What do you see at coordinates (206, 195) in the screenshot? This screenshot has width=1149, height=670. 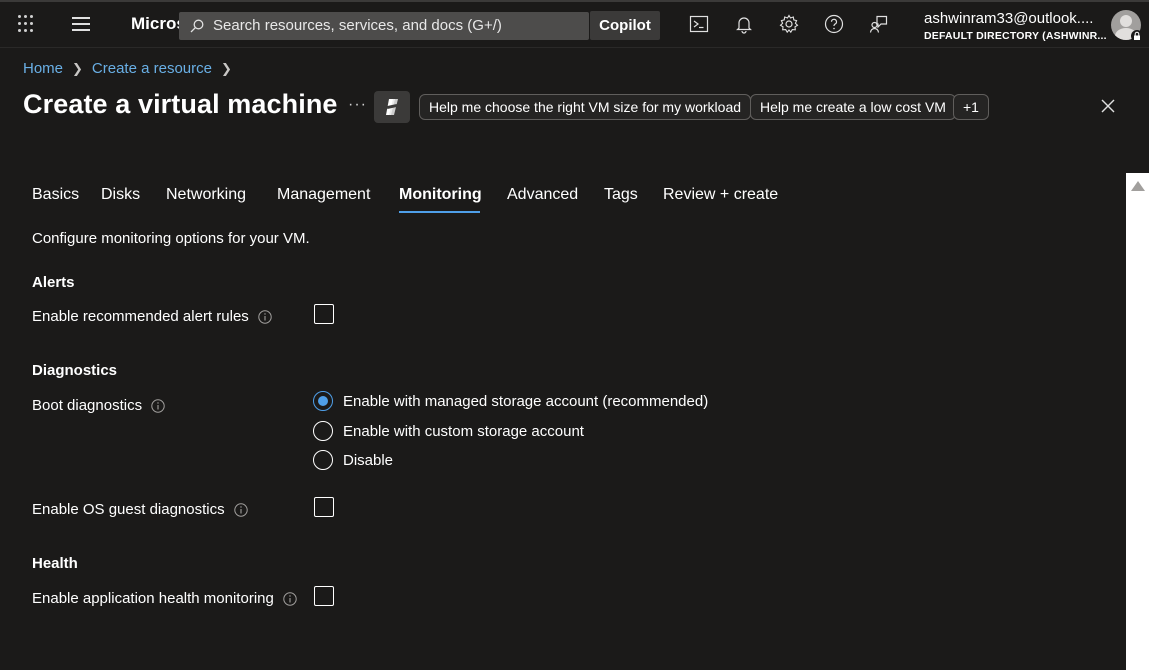 I see `tab-networking: Networking` at bounding box center [206, 195].